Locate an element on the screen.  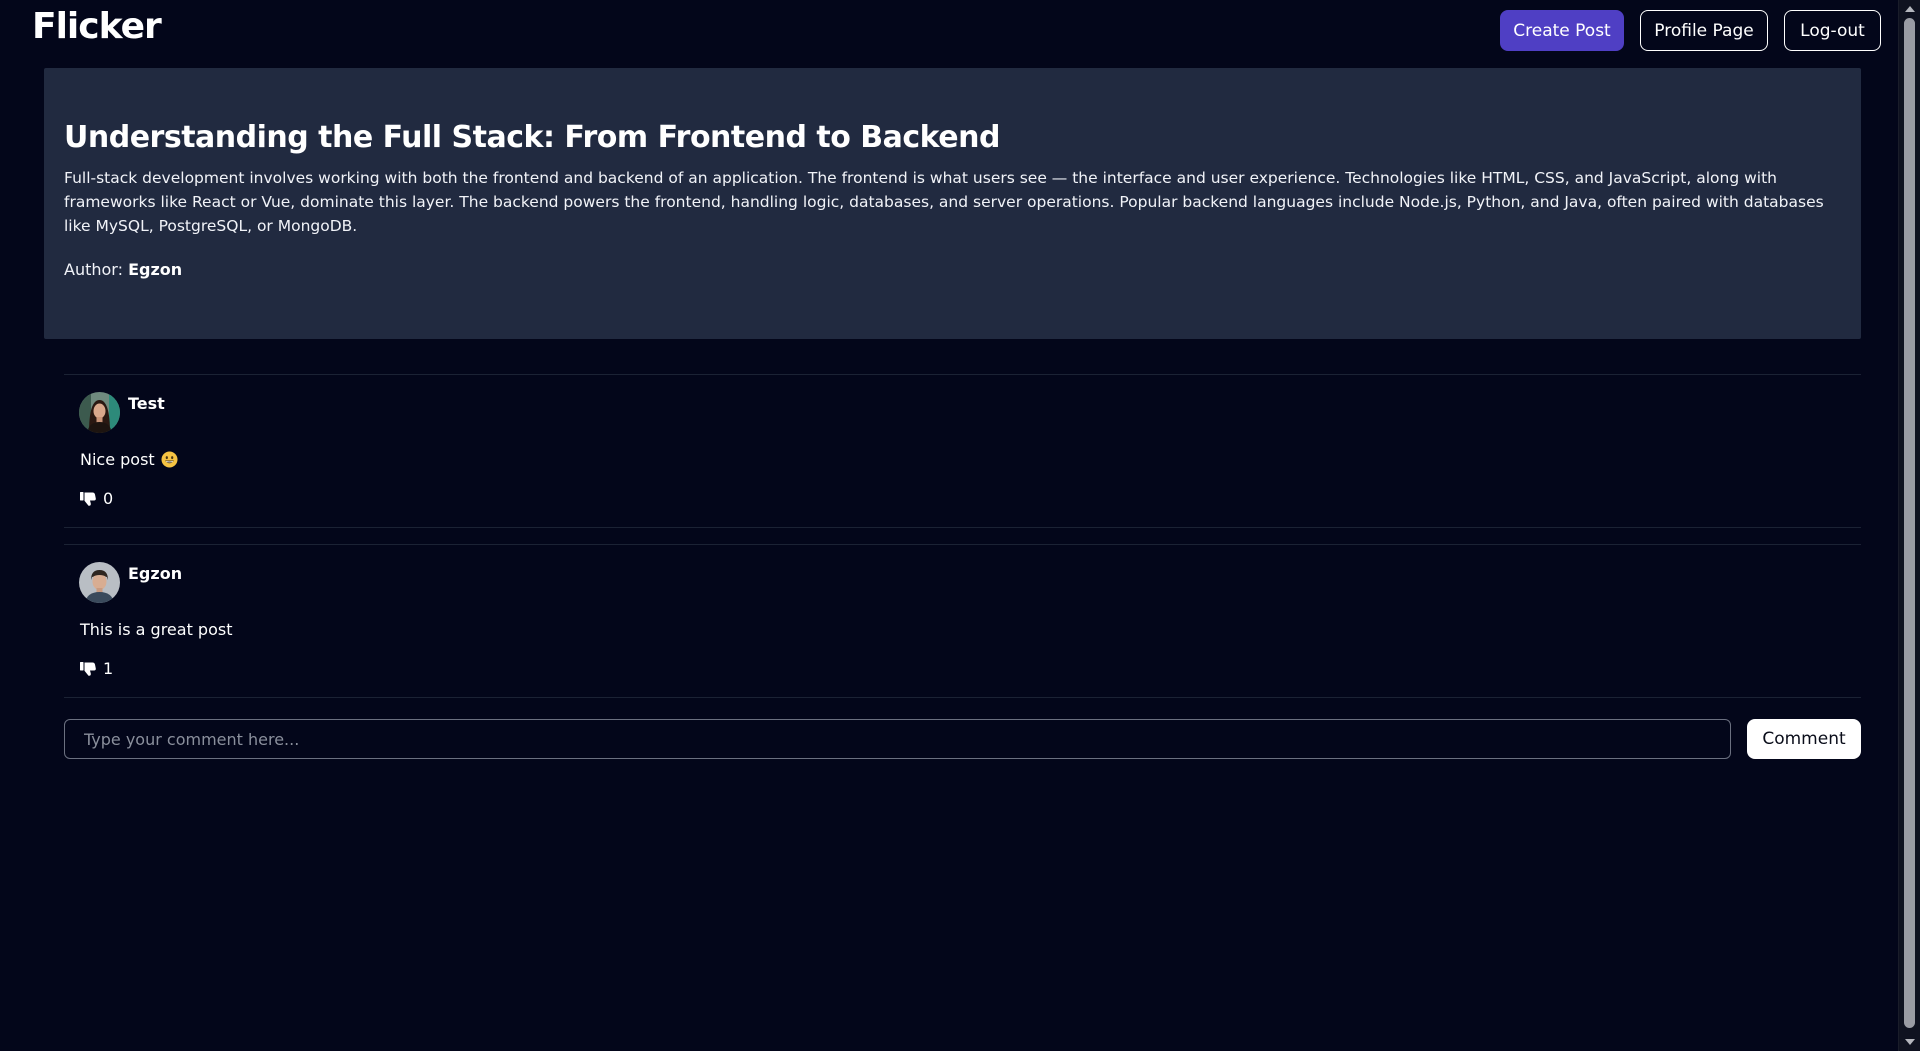
logout-button: Log-out is located at coordinates (1832, 30).